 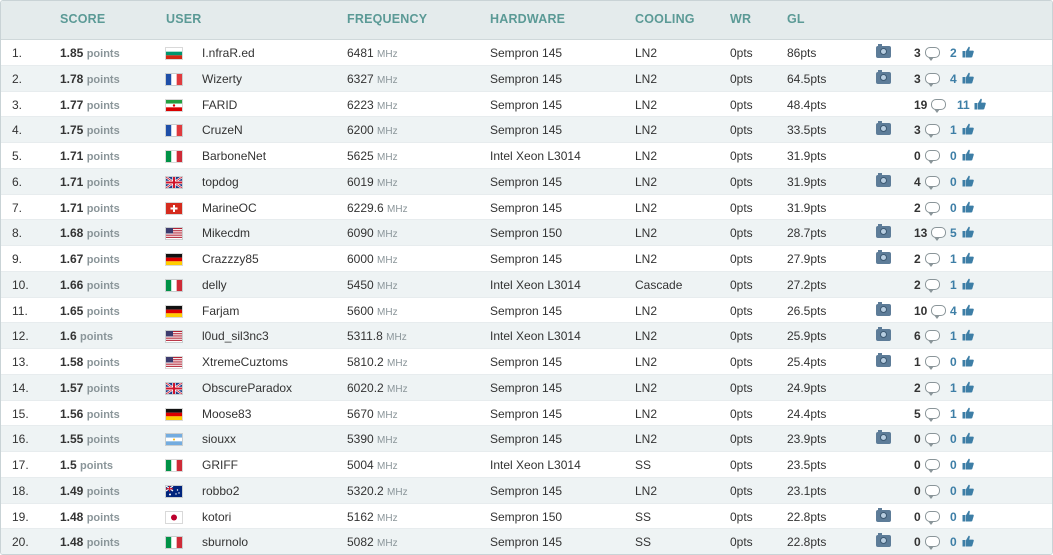 I want to click on user-link: Wizerty, so click(x=222, y=79).